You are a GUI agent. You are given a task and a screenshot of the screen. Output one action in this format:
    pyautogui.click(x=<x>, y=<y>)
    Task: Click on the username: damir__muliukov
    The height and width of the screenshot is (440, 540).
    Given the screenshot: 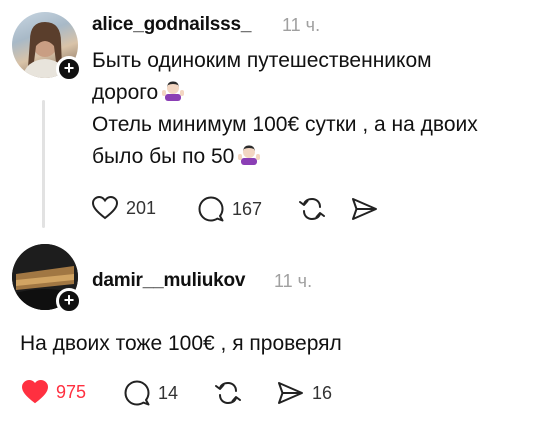 What is the action you would take?
    pyautogui.click(x=168, y=281)
    